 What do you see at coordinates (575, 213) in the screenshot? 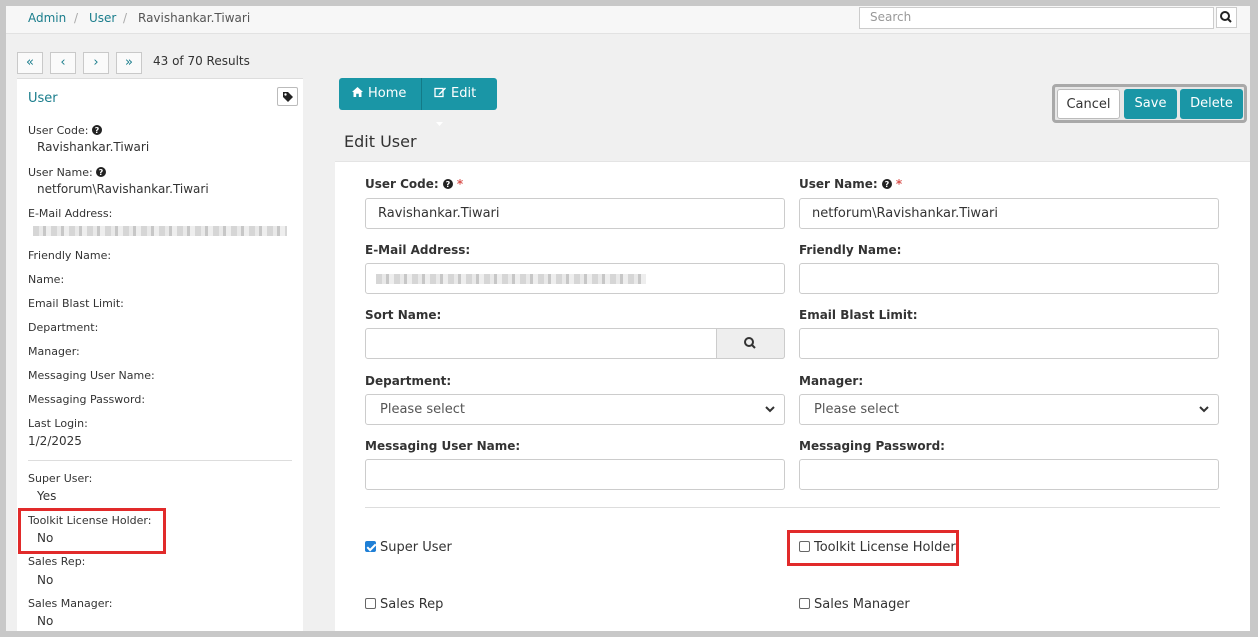
I see `user-code-input: Ravishankar.Tiwari` at bounding box center [575, 213].